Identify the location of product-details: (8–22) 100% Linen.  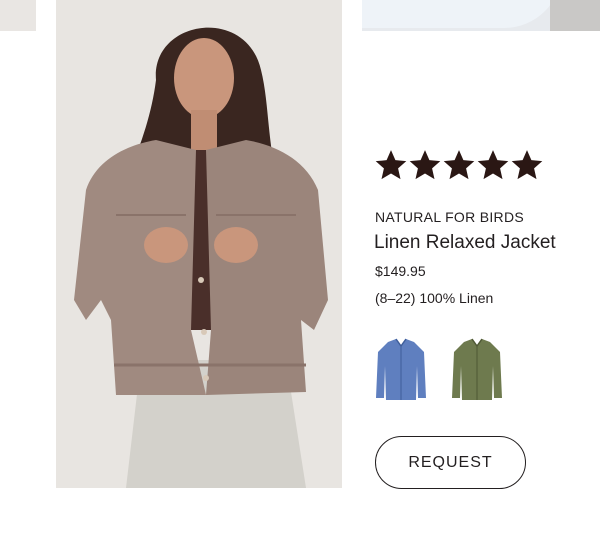
(434, 298).